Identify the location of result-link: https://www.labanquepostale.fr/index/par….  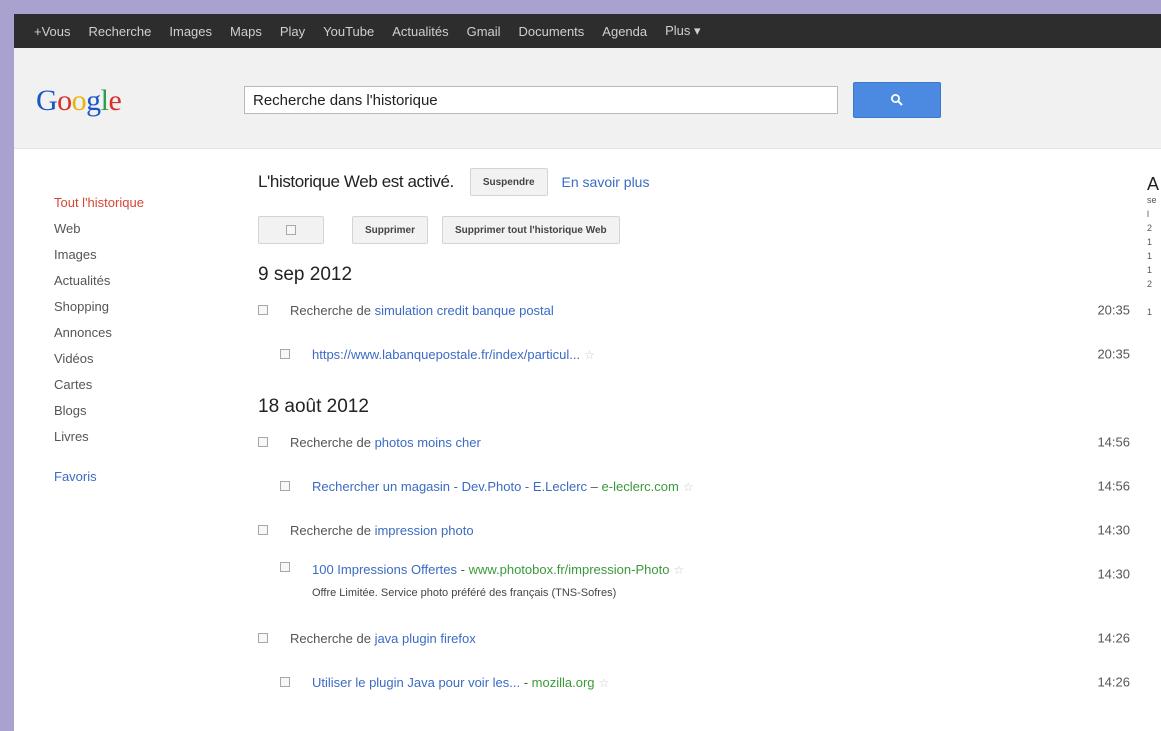
(446, 354).